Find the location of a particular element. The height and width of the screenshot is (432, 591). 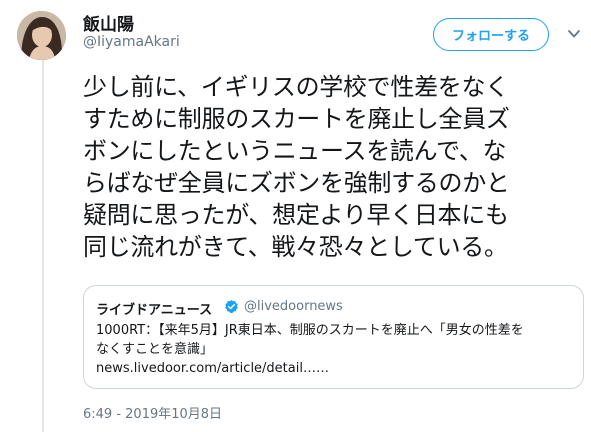

chevron-down-icon is located at coordinates (574, 34).